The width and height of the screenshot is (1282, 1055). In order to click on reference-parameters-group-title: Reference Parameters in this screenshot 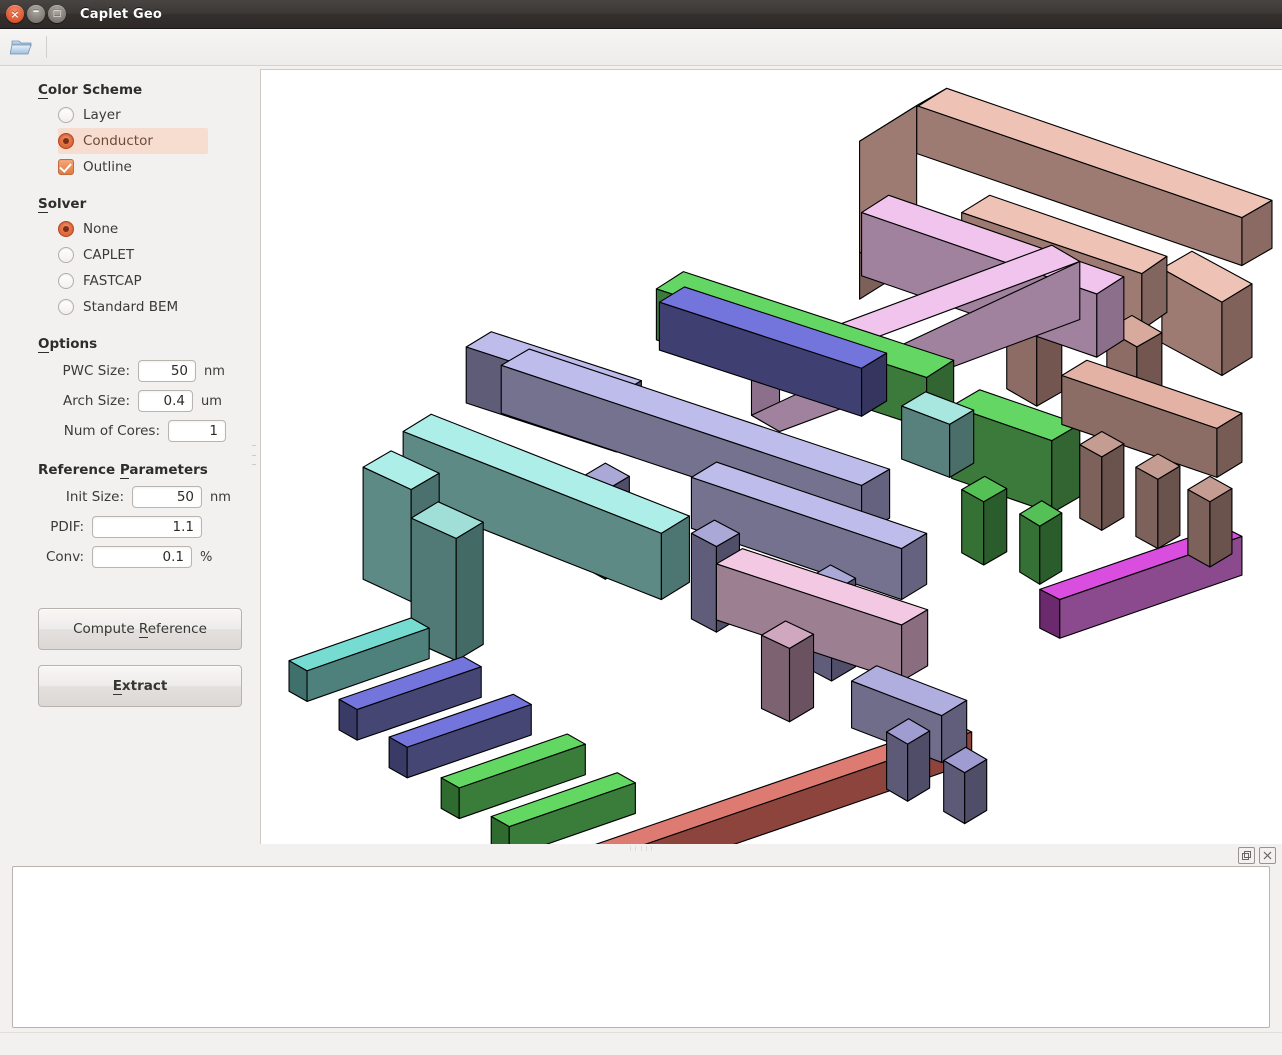, I will do `click(143, 470)`.